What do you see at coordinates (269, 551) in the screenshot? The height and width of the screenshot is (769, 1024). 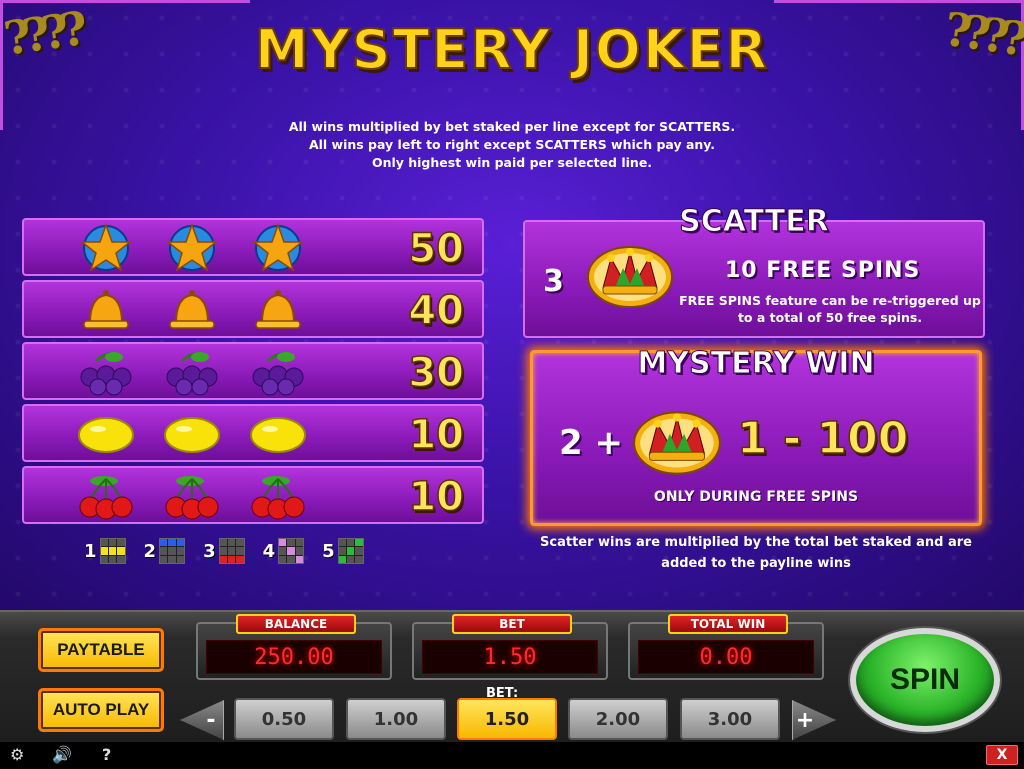 I see `payline-number: 4` at bounding box center [269, 551].